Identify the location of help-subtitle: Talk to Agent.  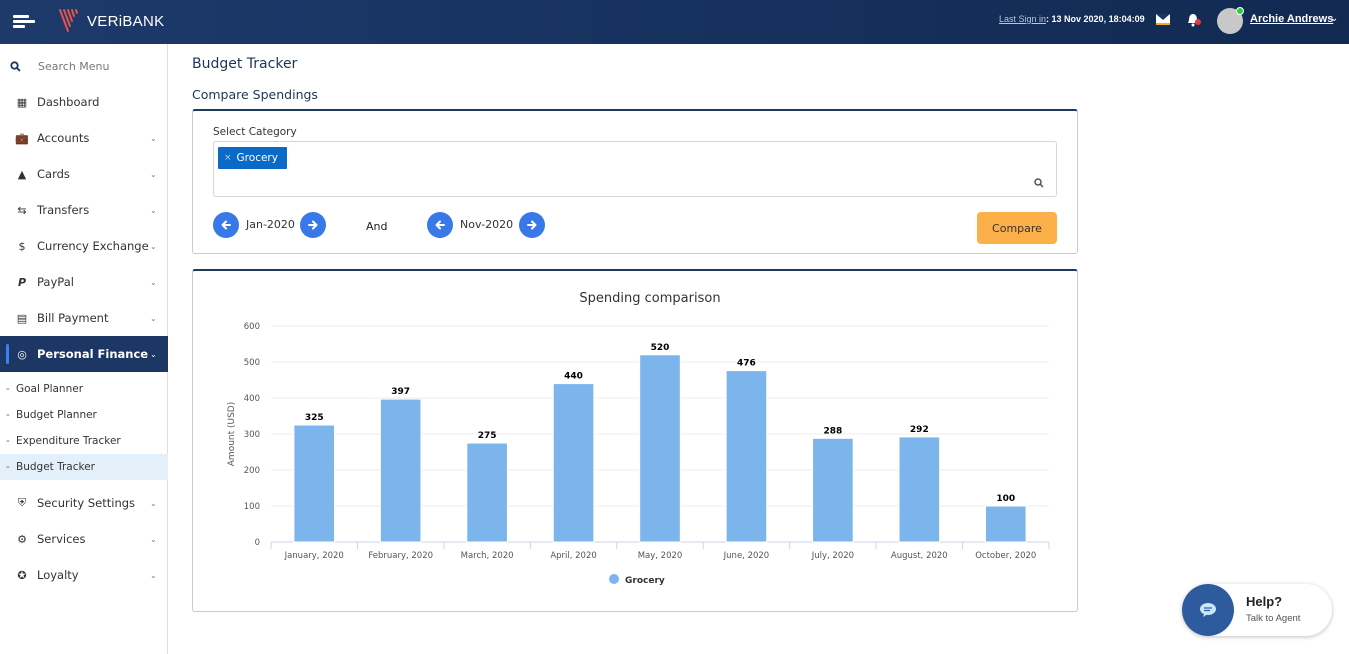
(1273, 618).